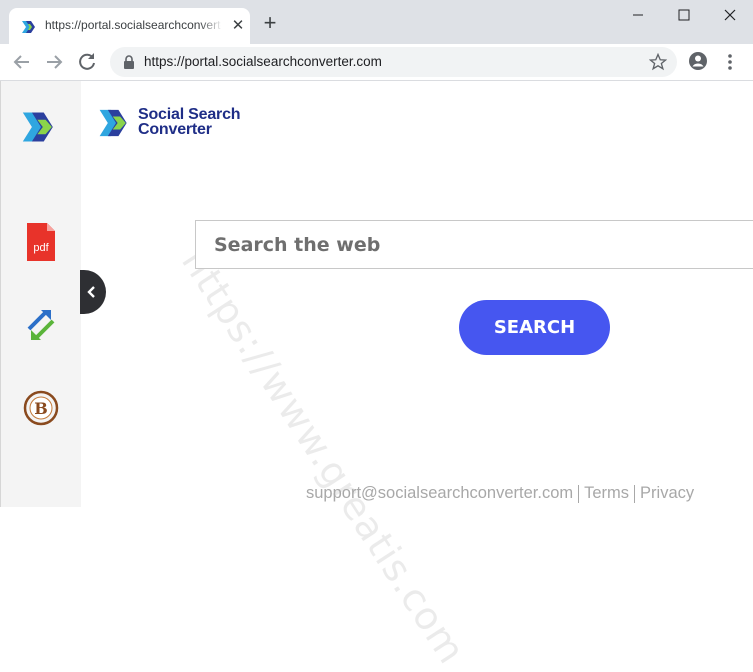  I want to click on pdf-icon-label: pdf, so click(41, 248).